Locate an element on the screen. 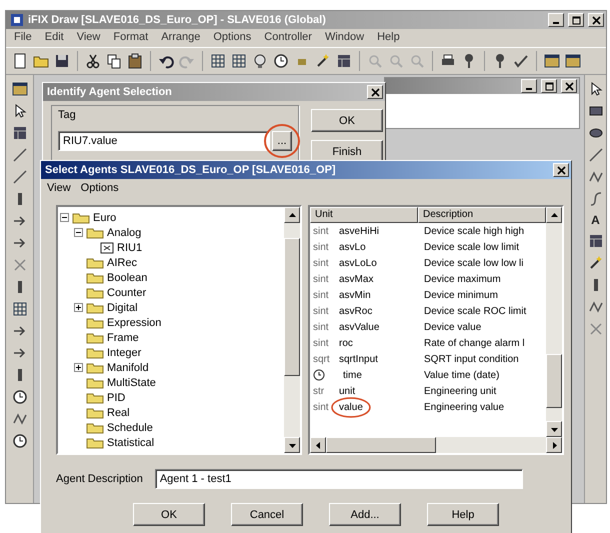 The height and width of the screenshot is (533, 610). scissors-icon is located at coordinates (93, 61).